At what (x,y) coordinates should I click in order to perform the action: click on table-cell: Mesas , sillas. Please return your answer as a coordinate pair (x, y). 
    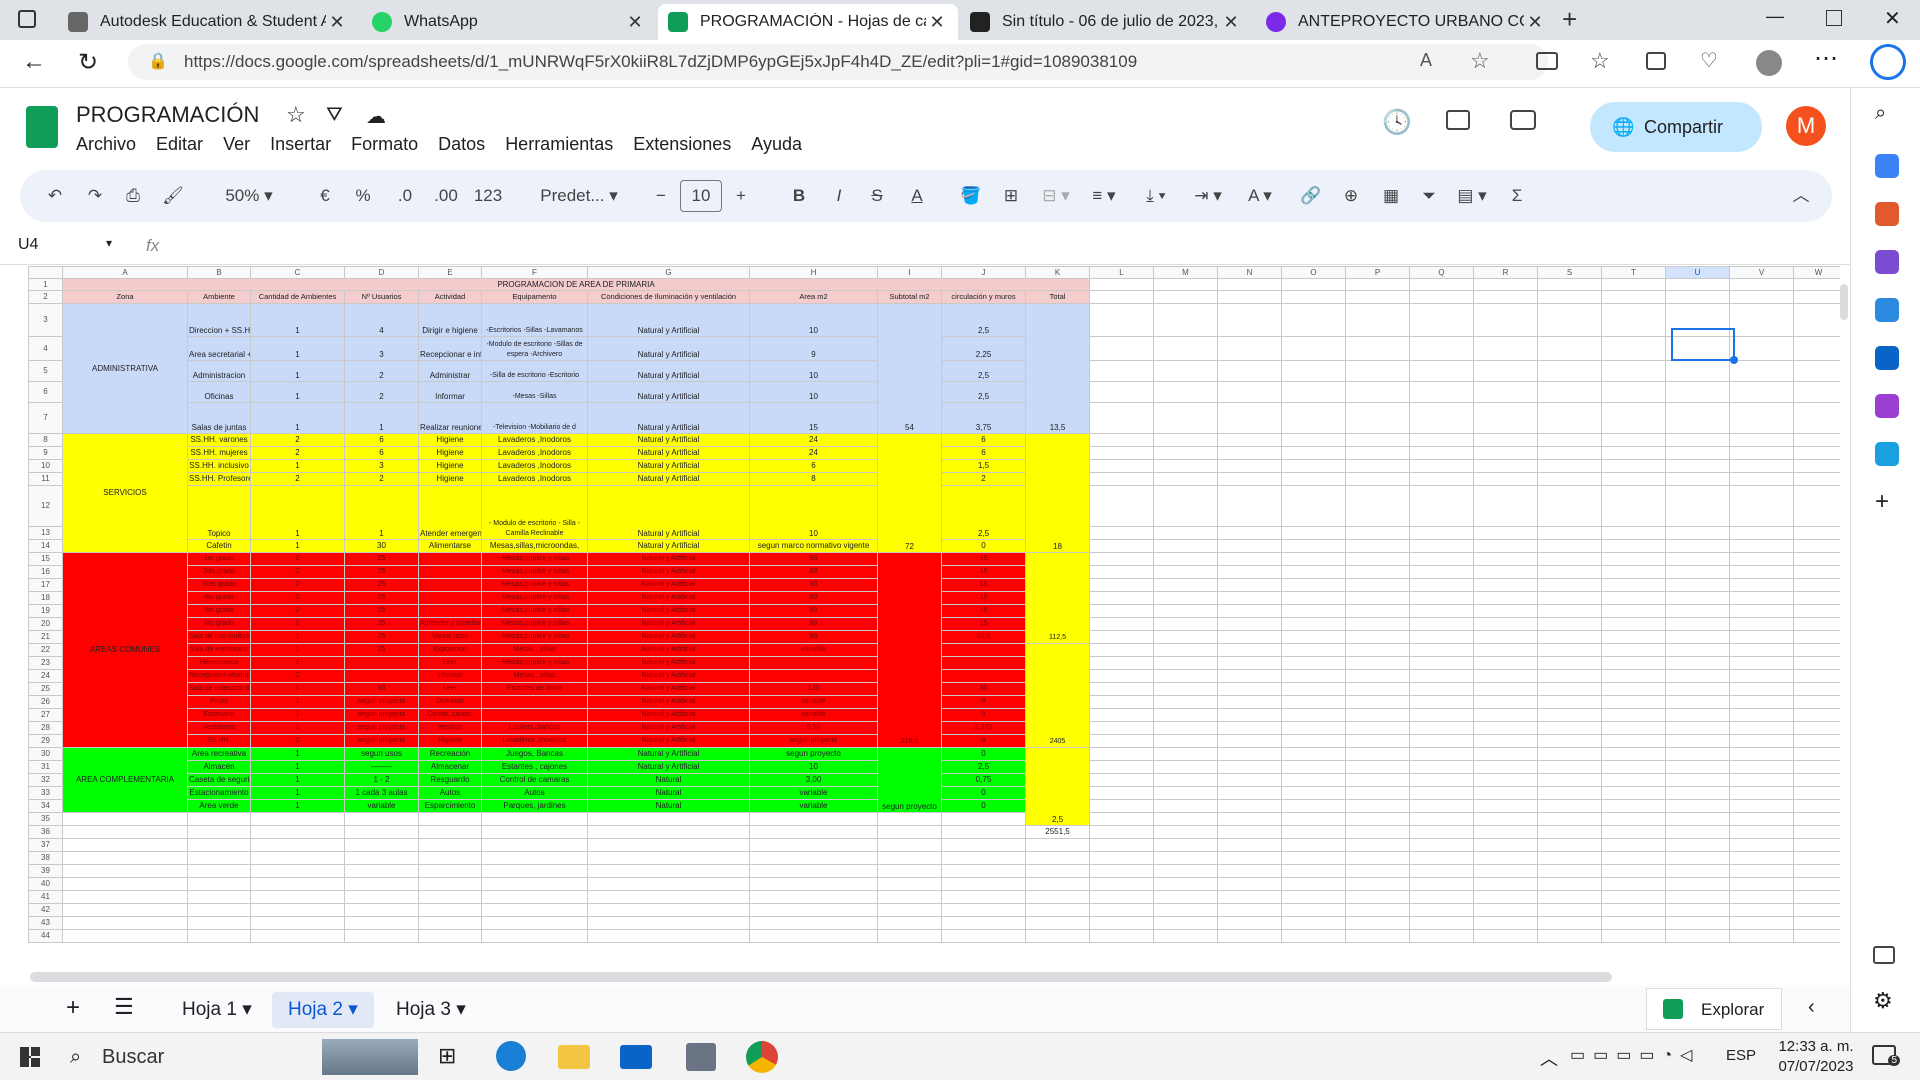
    Looking at the image, I should click on (534, 676).